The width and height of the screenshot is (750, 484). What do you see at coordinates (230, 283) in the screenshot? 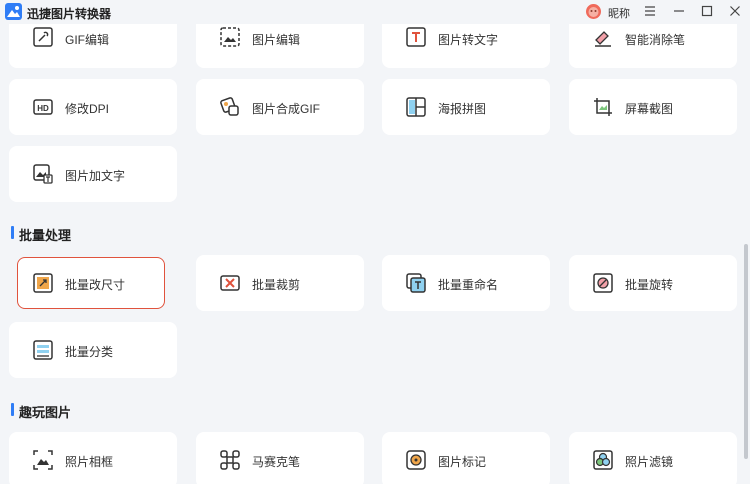
I see `crop-icon` at bounding box center [230, 283].